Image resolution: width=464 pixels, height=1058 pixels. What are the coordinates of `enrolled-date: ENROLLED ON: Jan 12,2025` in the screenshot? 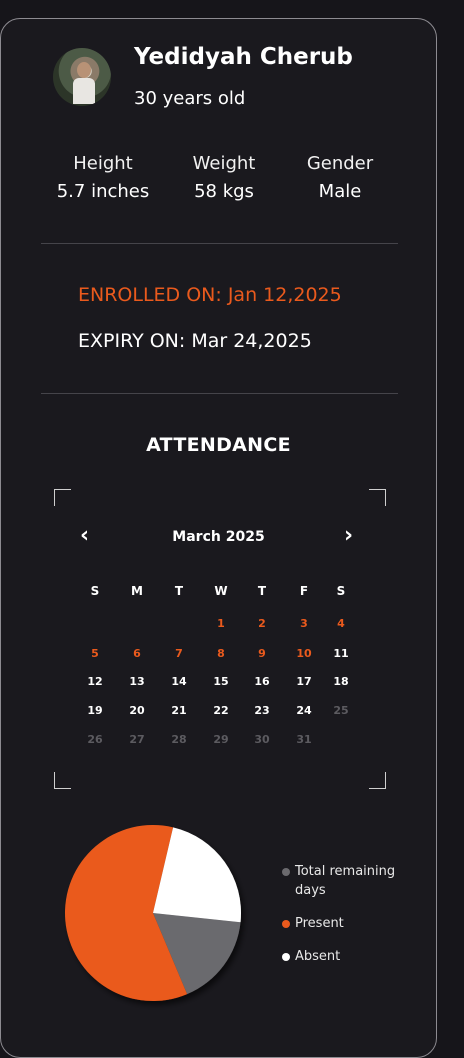 It's located at (210, 295).